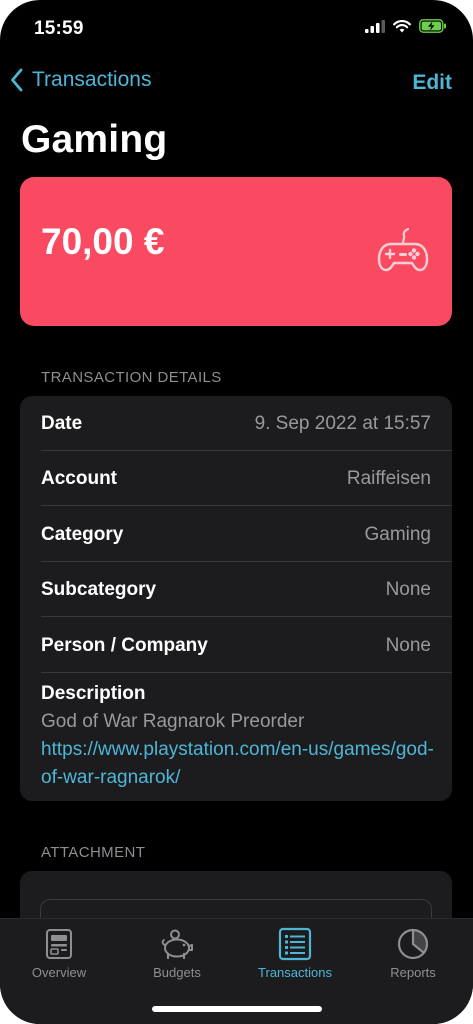 The height and width of the screenshot is (1024, 473). What do you see at coordinates (236, 83) in the screenshot?
I see `navigation-bar: Transactions Edit` at bounding box center [236, 83].